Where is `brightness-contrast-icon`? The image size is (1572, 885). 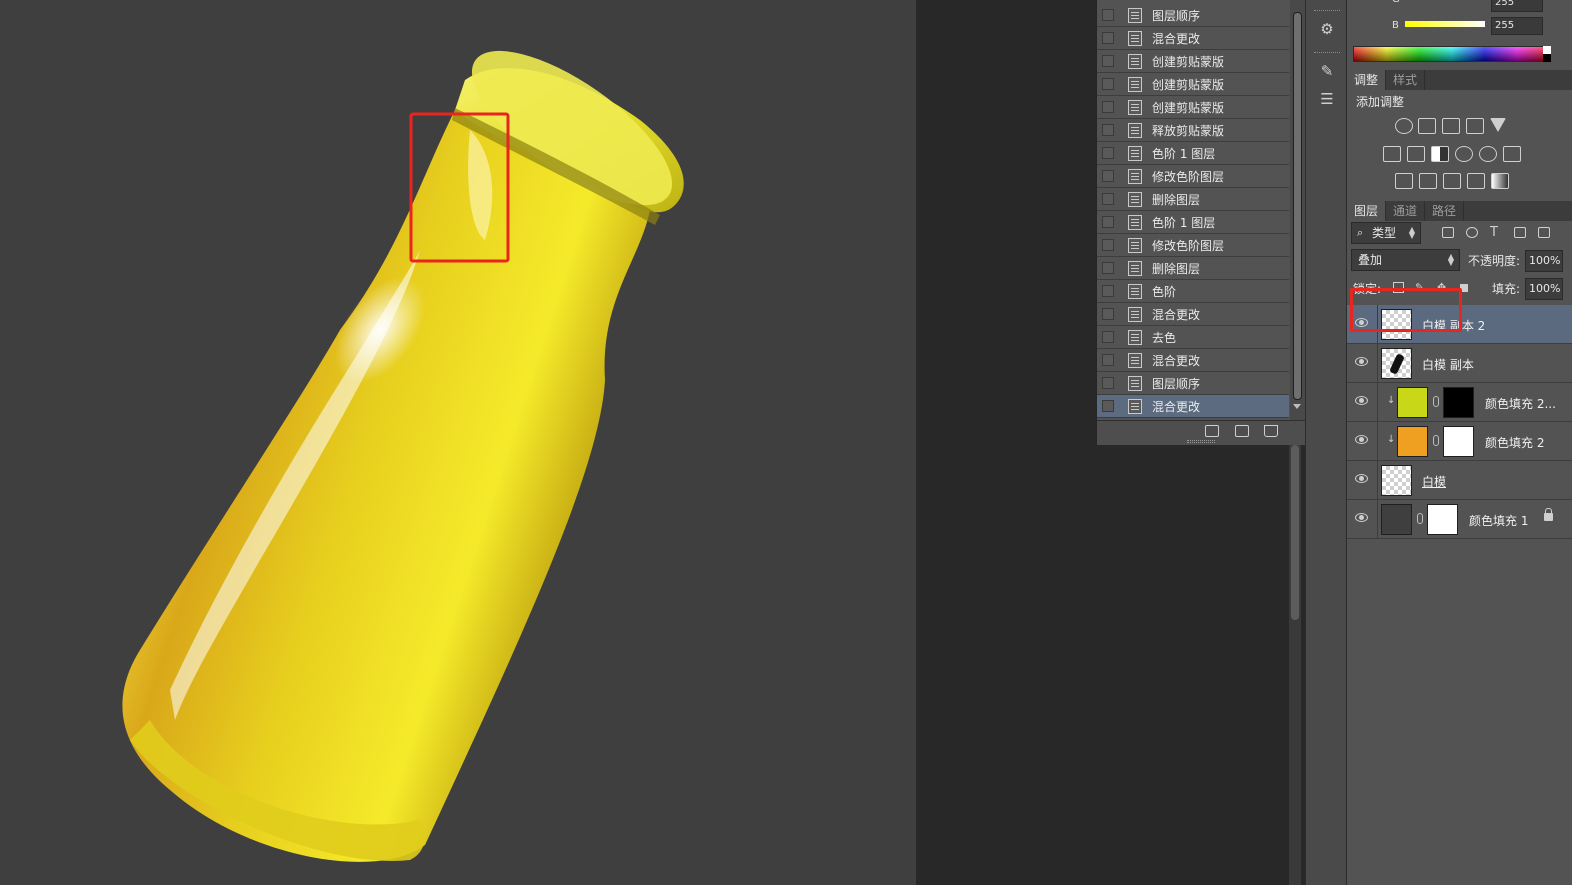
brightness-contrast-icon is located at coordinates (1404, 126).